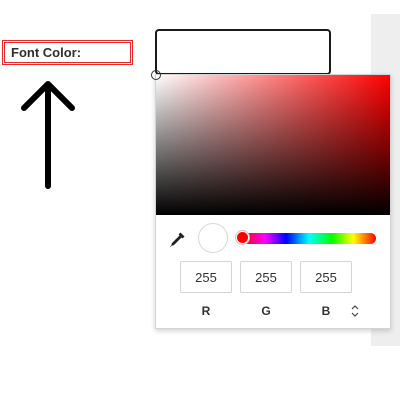 The height and width of the screenshot is (400, 400). What do you see at coordinates (355, 311) in the screenshot?
I see `up-down-chevron-icon` at bounding box center [355, 311].